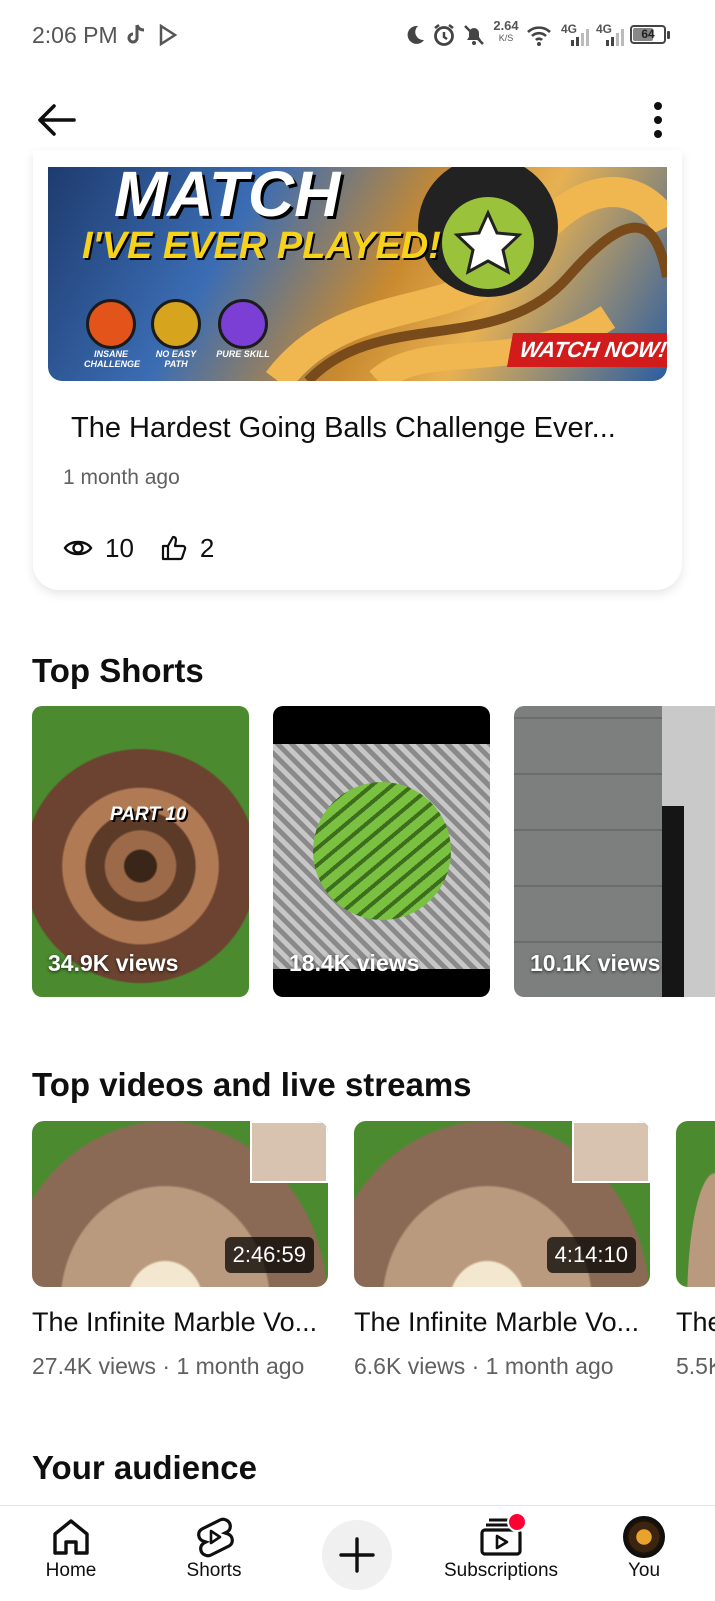 The height and width of the screenshot is (1601, 715). What do you see at coordinates (644, 1570) in the screenshot?
I see `nav-you-label: You` at bounding box center [644, 1570].